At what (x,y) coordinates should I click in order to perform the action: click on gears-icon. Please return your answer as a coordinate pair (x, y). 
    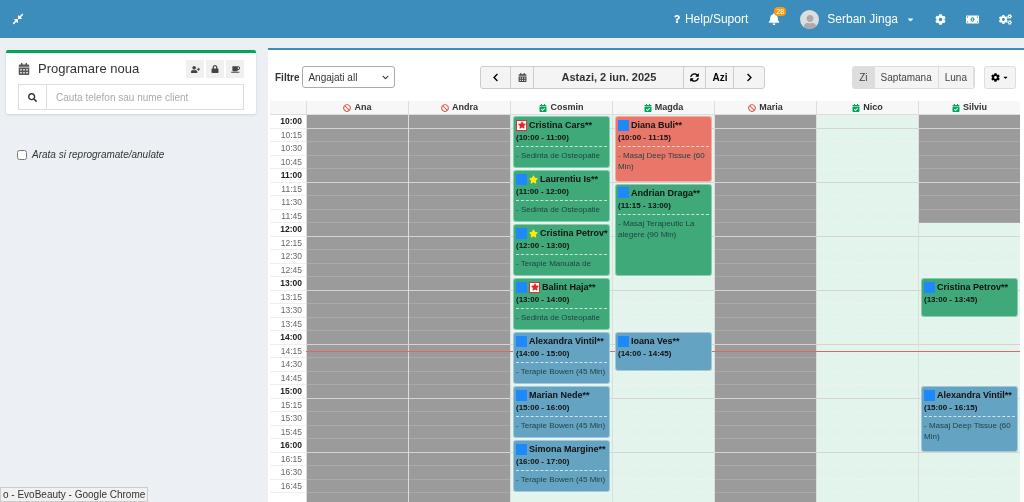
    Looking at the image, I should click on (1005, 19).